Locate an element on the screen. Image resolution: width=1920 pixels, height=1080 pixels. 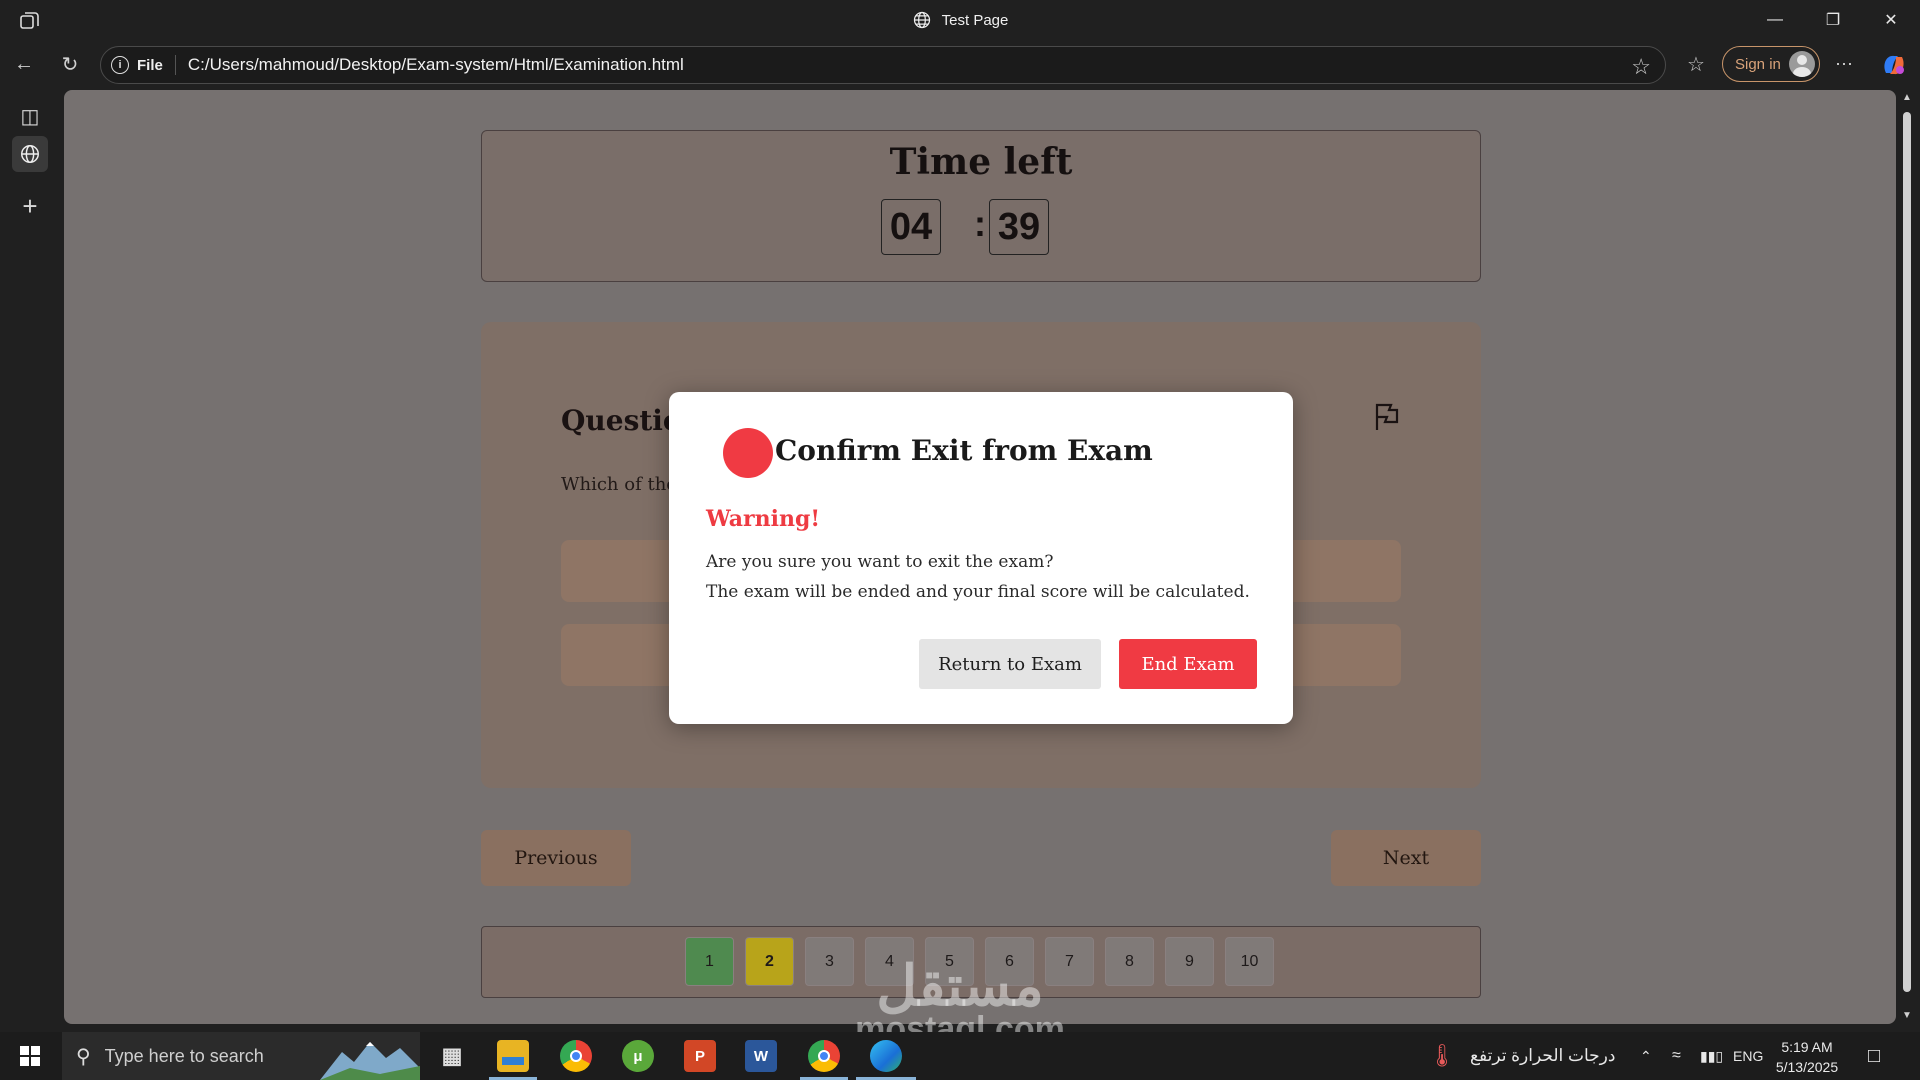
taskbar-search: ⚲ Type here to search is located at coordinates (241, 1056).